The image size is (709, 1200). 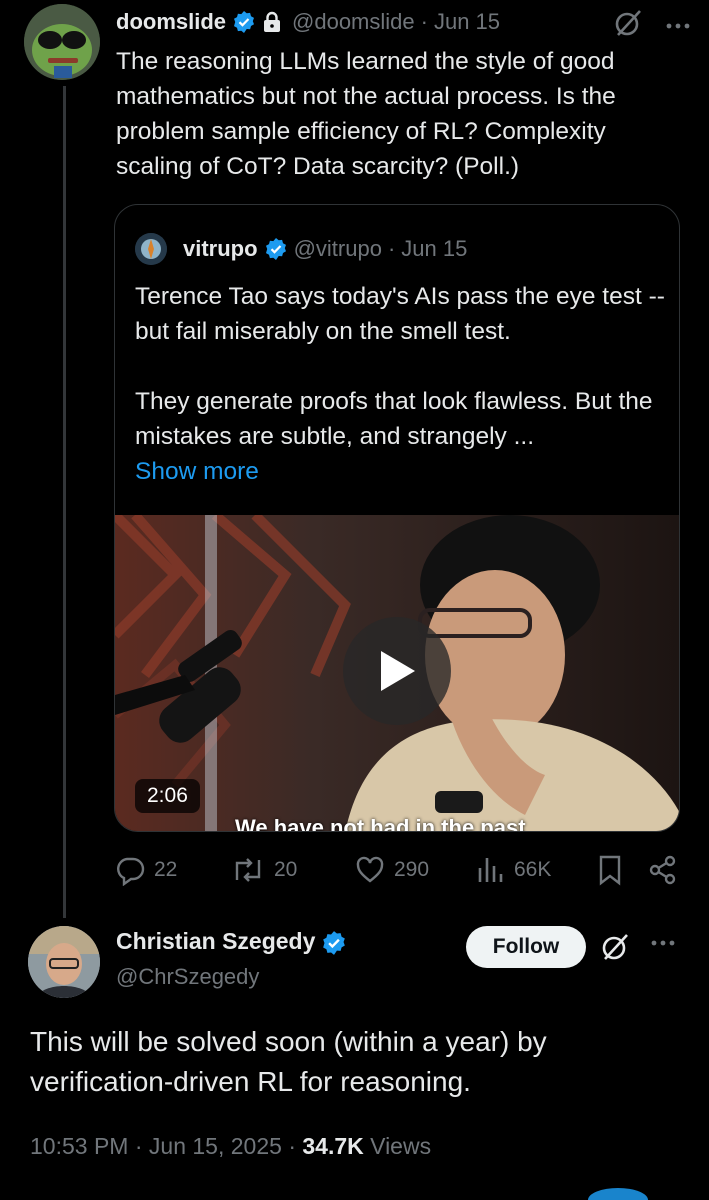 I want to click on reply-count: 22, so click(x=166, y=869).